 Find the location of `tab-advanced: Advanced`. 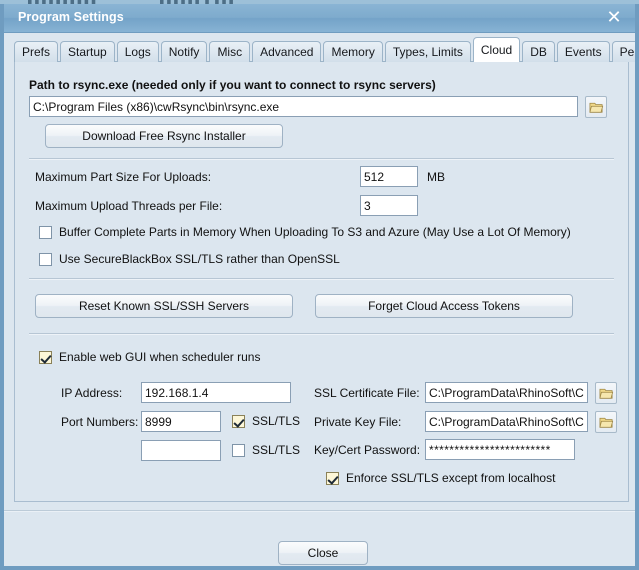

tab-advanced: Advanced is located at coordinates (287, 51).